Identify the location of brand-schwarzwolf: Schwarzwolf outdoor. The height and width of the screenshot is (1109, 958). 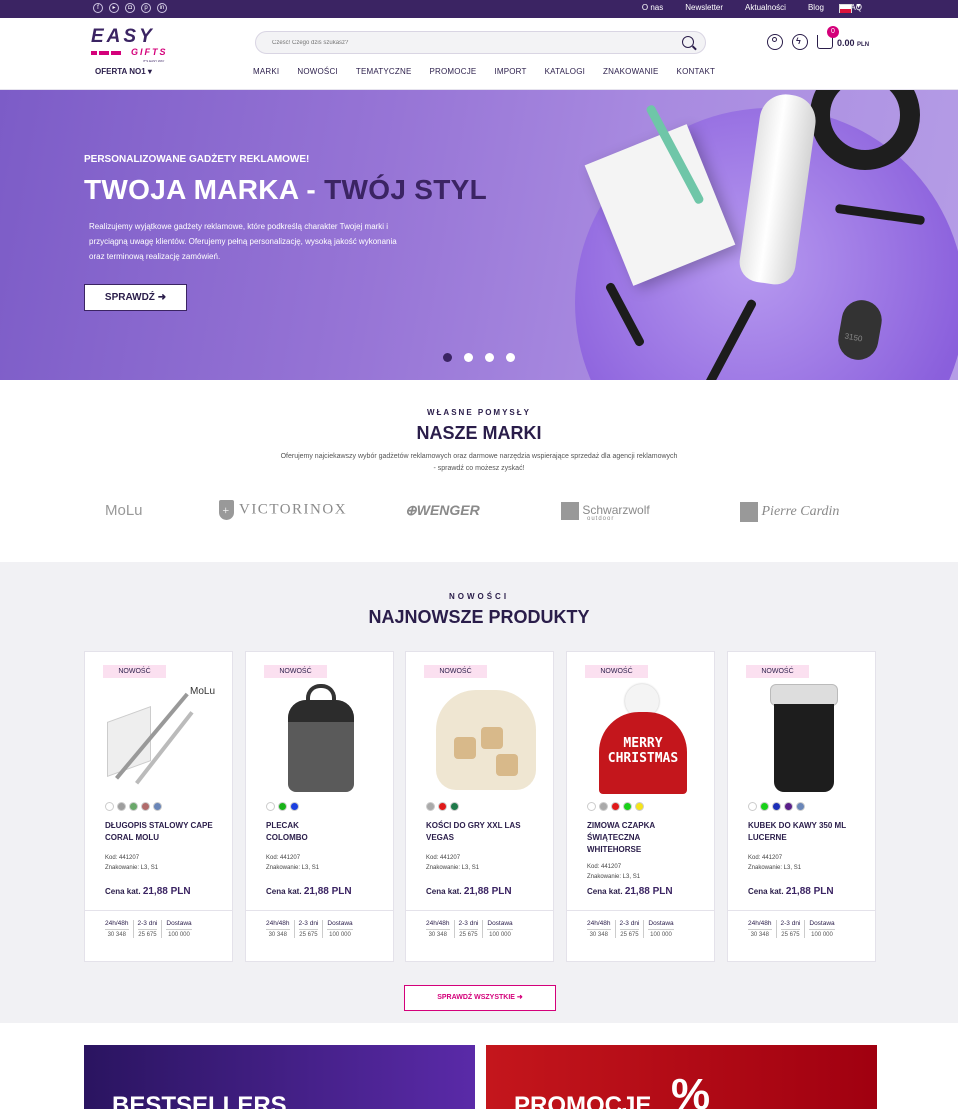
(605, 512).